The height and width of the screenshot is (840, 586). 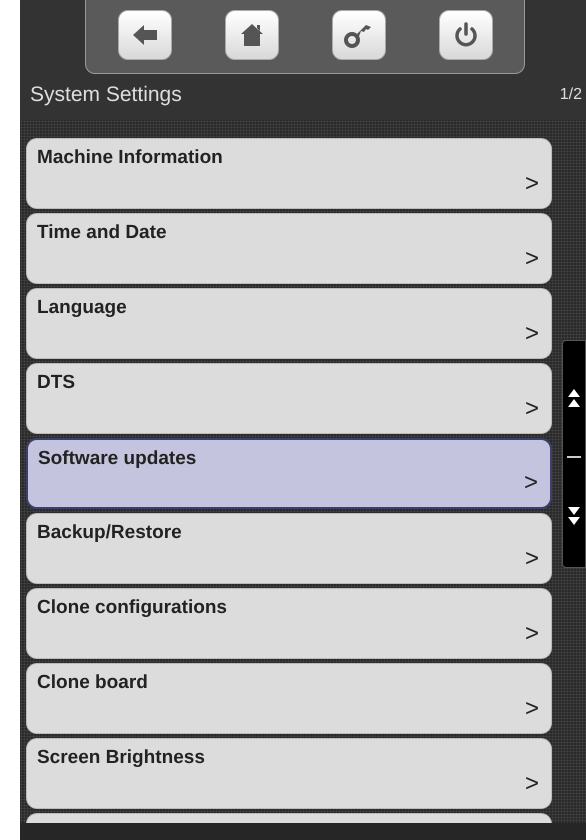 What do you see at coordinates (289, 773) in the screenshot?
I see `menu-item: Screen Brightness >` at bounding box center [289, 773].